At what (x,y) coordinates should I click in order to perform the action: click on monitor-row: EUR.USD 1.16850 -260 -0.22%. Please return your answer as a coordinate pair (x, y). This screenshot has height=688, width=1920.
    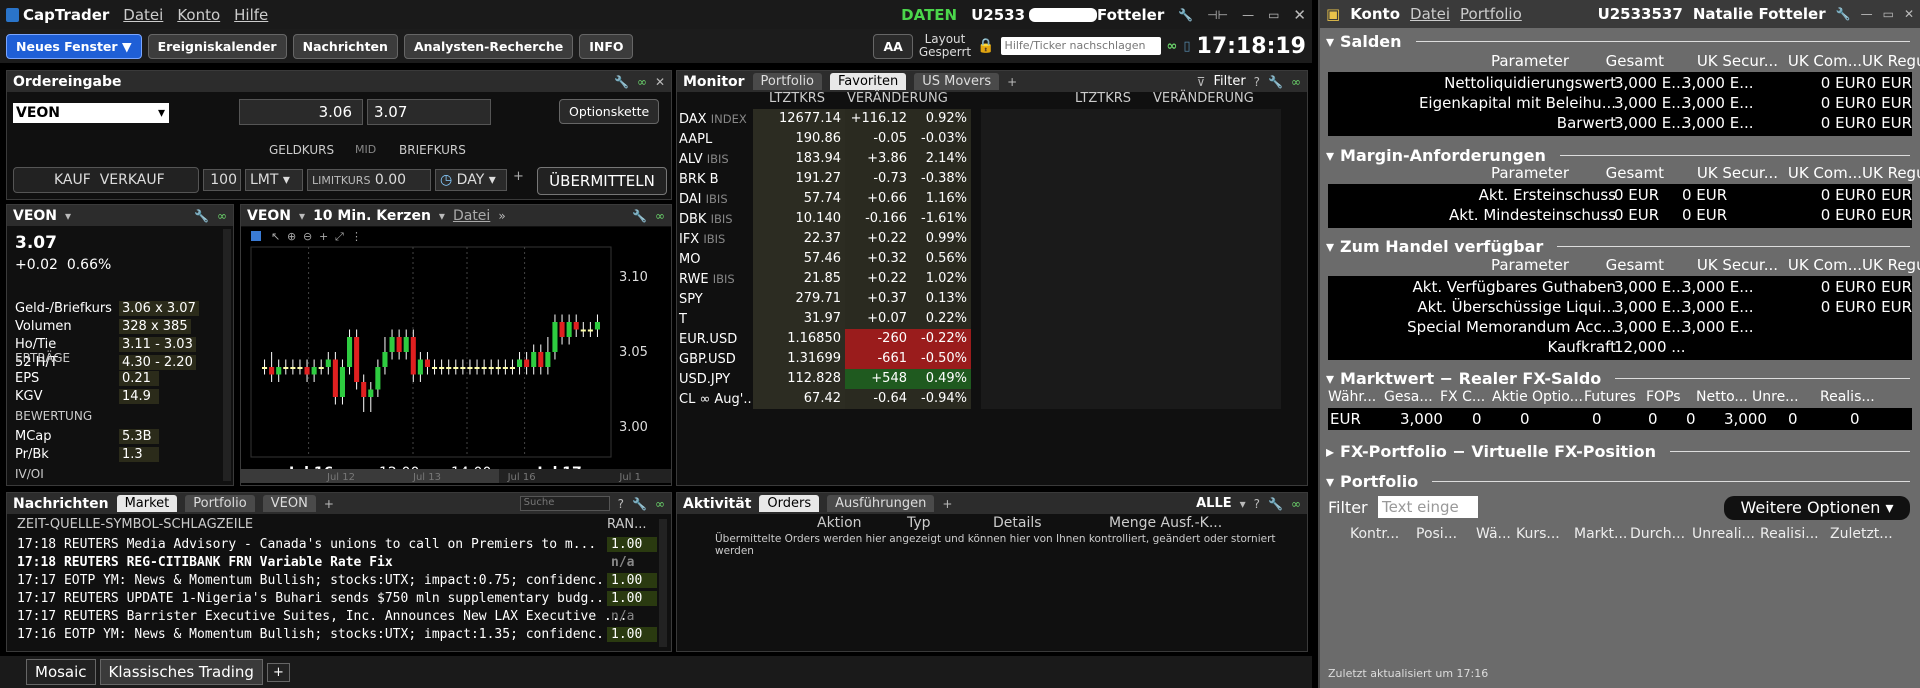
    Looking at the image, I should click on (972, 339).